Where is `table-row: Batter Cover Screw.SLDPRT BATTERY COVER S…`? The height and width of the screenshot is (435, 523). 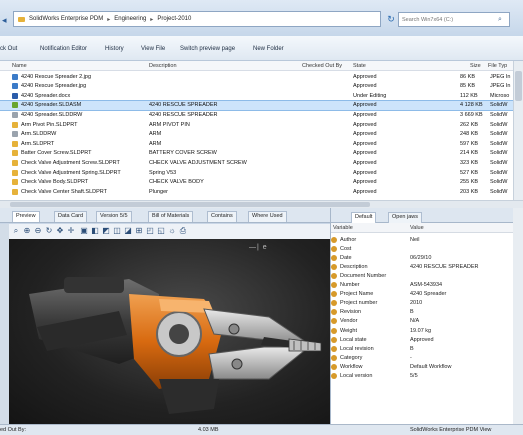 table-row: Batter Cover Screw.SLDPRT BATTERY COVER S… is located at coordinates (256, 154).